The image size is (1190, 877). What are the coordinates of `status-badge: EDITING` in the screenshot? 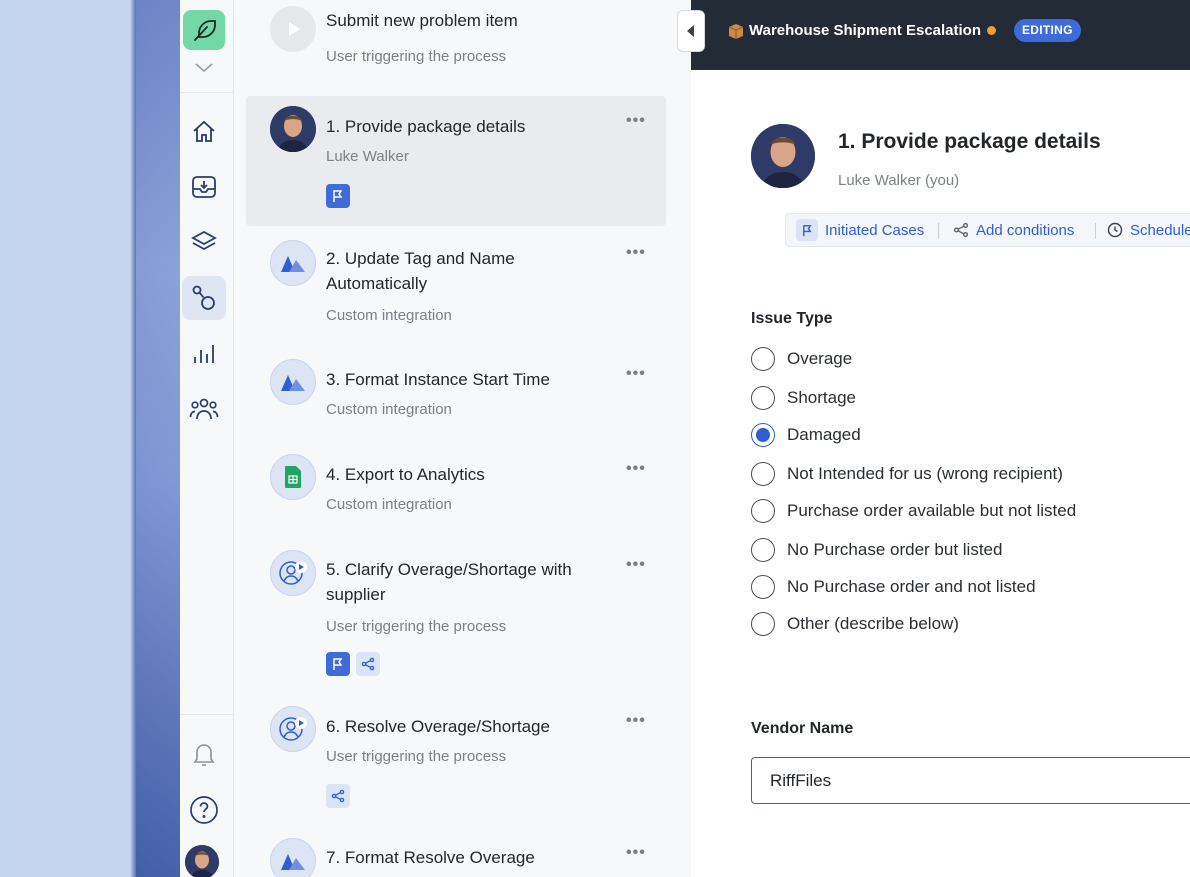 It's located at (1047, 30).